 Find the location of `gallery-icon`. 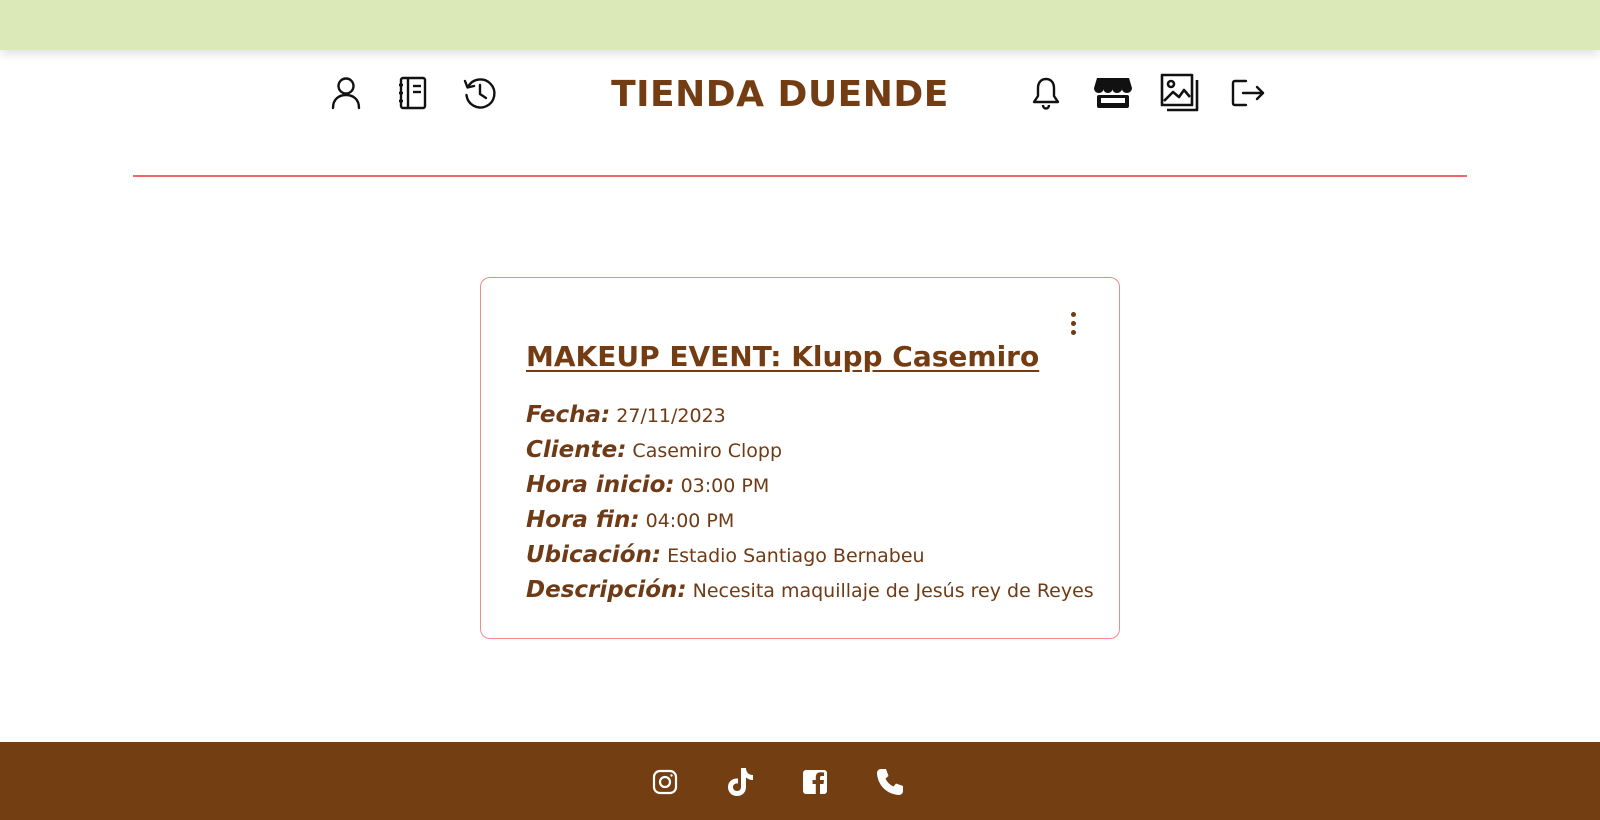

gallery-icon is located at coordinates (1180, 93).